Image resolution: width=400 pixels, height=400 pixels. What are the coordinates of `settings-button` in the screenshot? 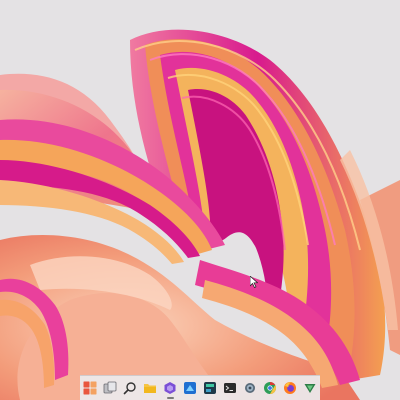 It's located at (250, 388).